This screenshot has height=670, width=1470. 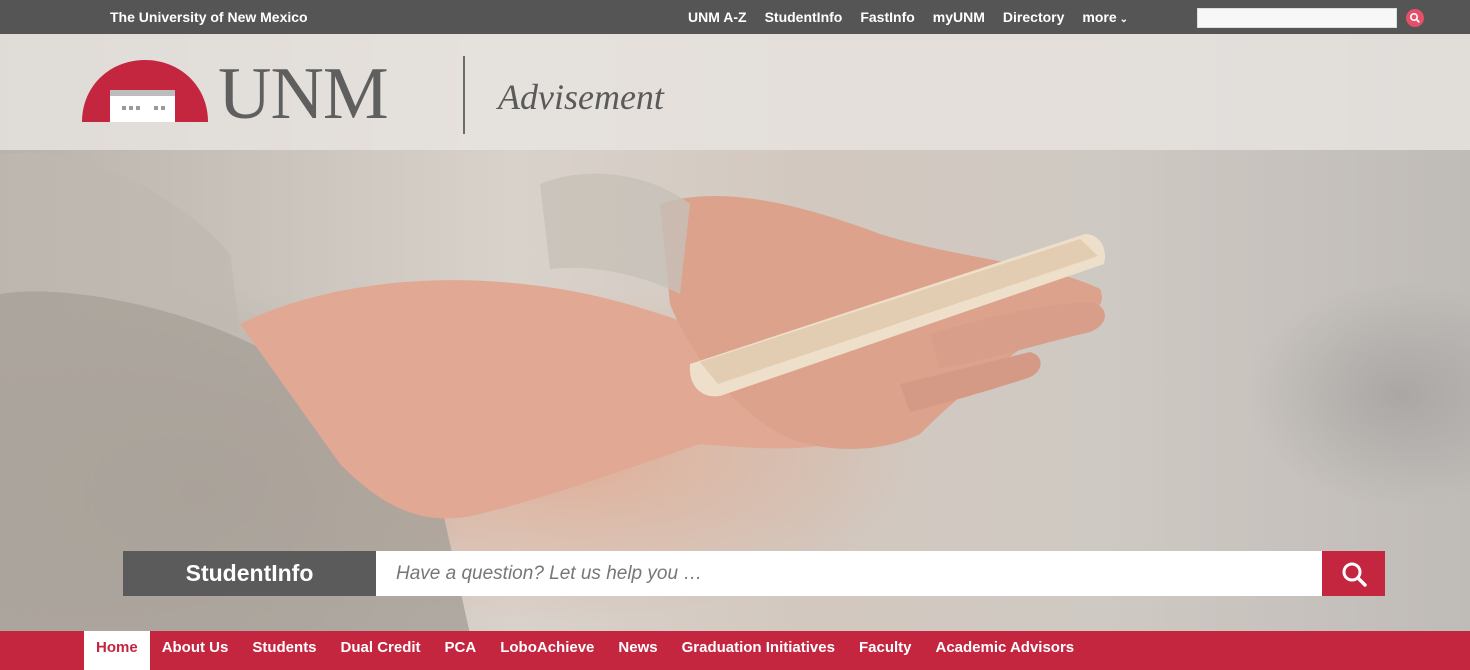 What do you see at coordinates (804, 17) in the screenshot?
I see `link-studentinfo: StudentInfo` at bounding box center [804, 17].